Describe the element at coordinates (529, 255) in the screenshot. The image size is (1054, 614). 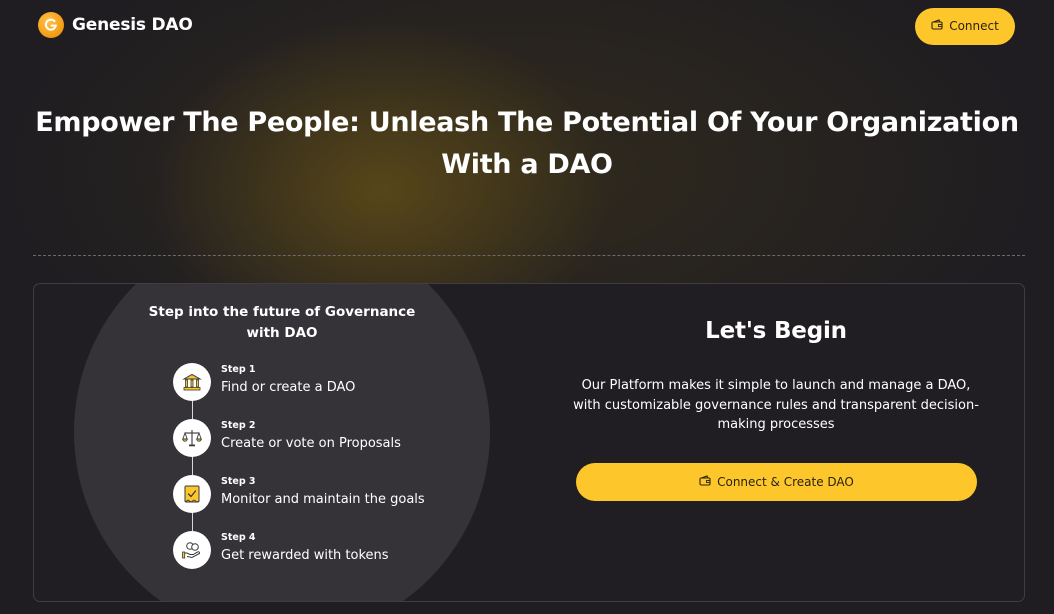
I see `section-divider` at that location.